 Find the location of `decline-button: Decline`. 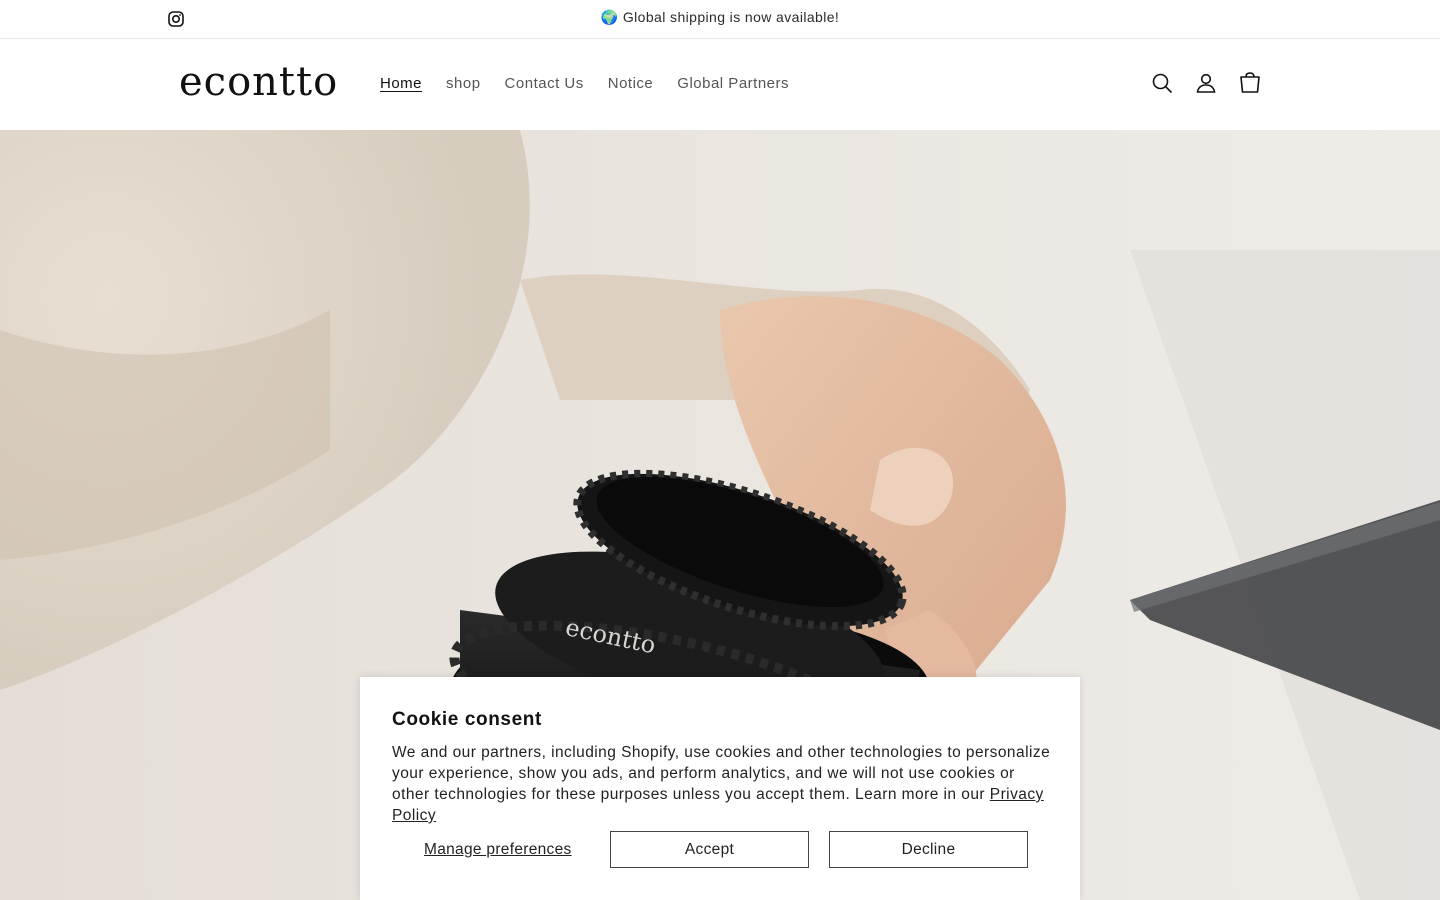

decline-button: Decline is located at coordinates (928, 849).